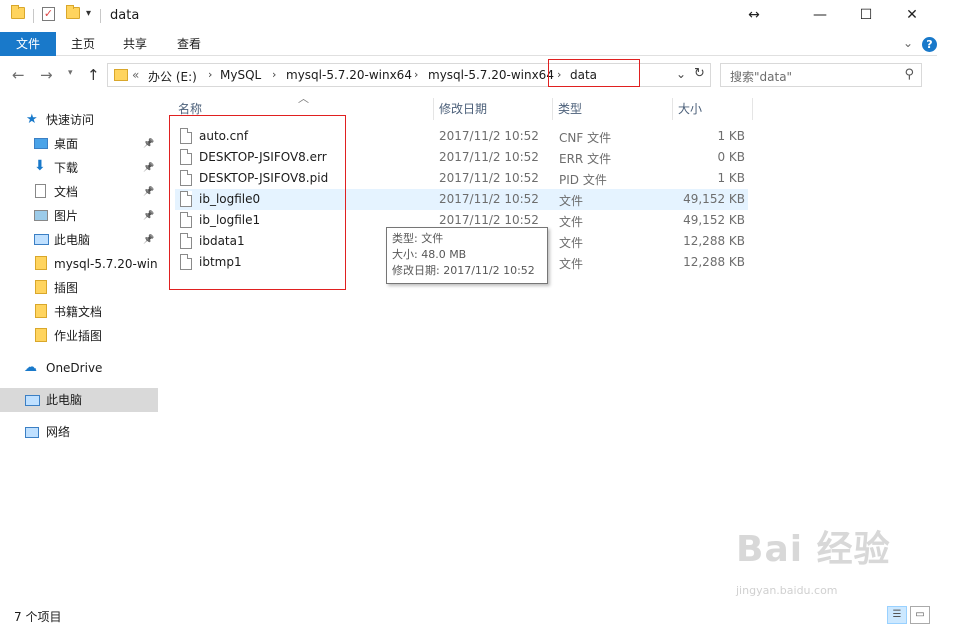 The width and height of the screenshot is (960, 626). I want to click on sidebar-item-2: ⬇ 下载 📌, so click(79, 168).